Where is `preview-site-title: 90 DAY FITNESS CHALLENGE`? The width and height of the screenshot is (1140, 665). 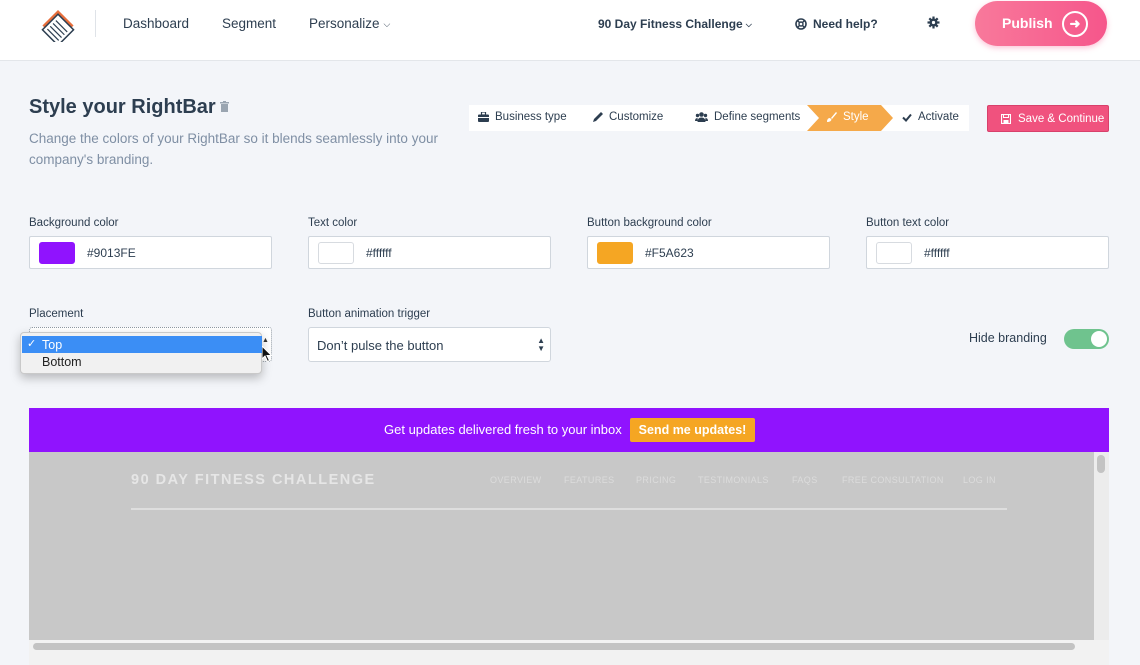
preview-site-title: 90 DAY FITNESS CHALLENGE is located at coordinates (253, 480).